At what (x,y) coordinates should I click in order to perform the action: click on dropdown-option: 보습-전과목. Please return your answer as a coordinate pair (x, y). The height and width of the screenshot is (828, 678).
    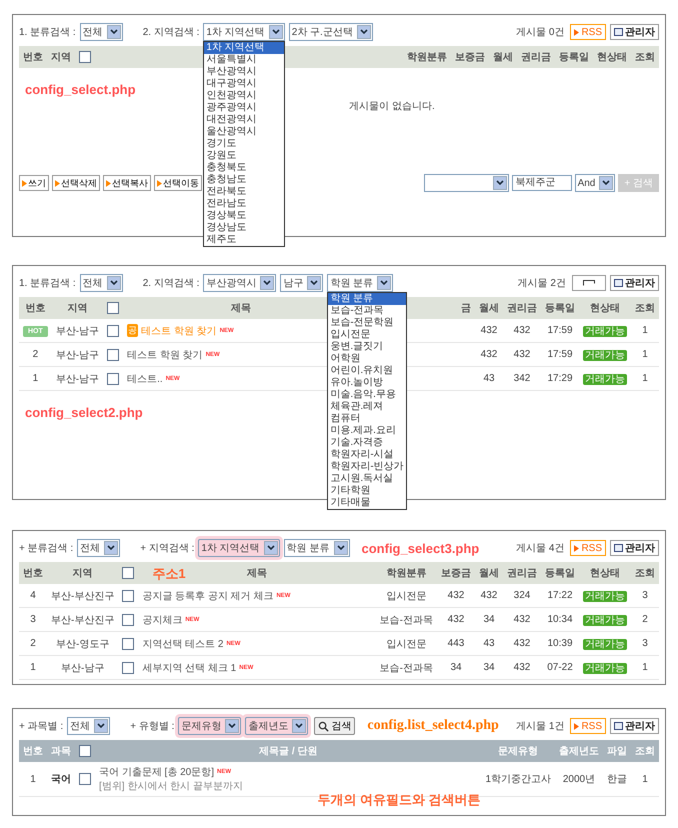
    Looking at the image, I should click on (367, 311).